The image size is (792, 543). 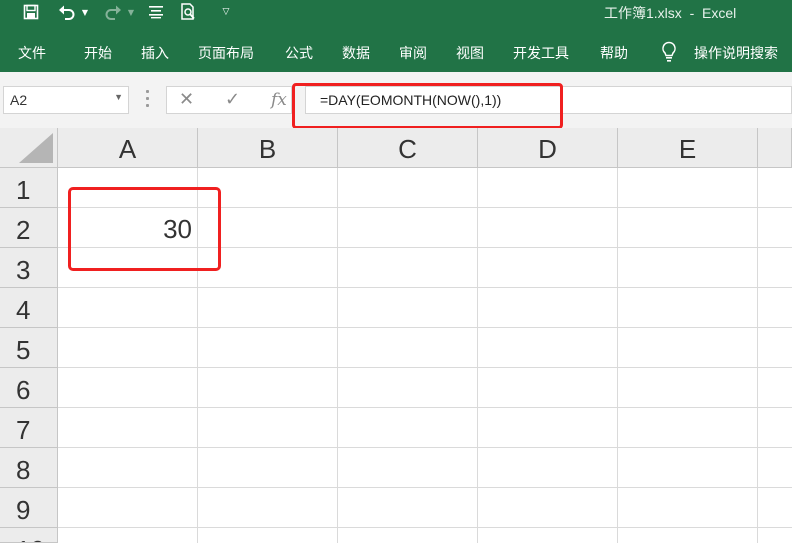 I want to click on print-preview-icon, so click(x=189, y=12).